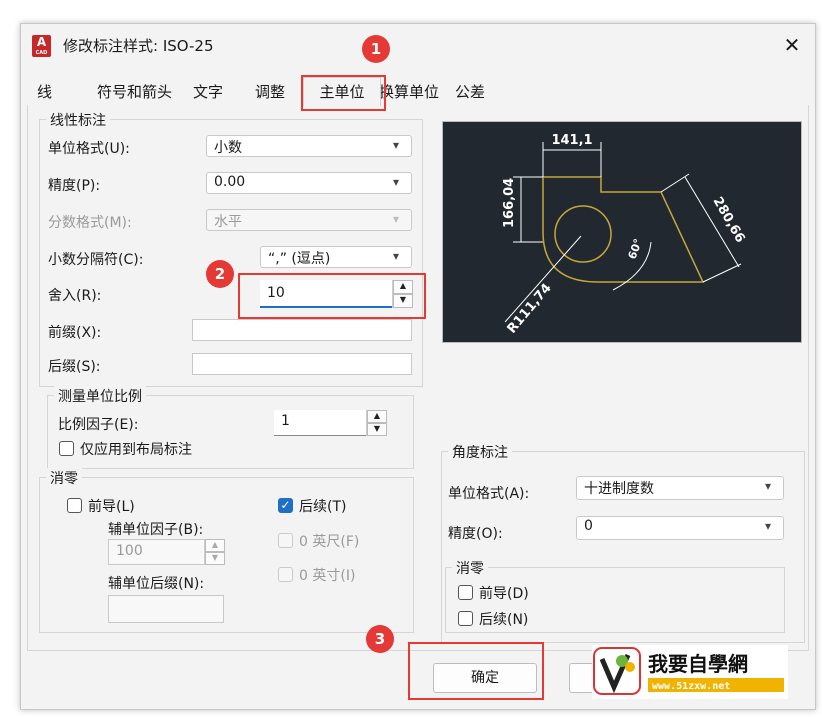 This screenshot has height=717, width=822. I want to click on angular-unit-format-select: 十进制度数 ▾, so click(680, 488).